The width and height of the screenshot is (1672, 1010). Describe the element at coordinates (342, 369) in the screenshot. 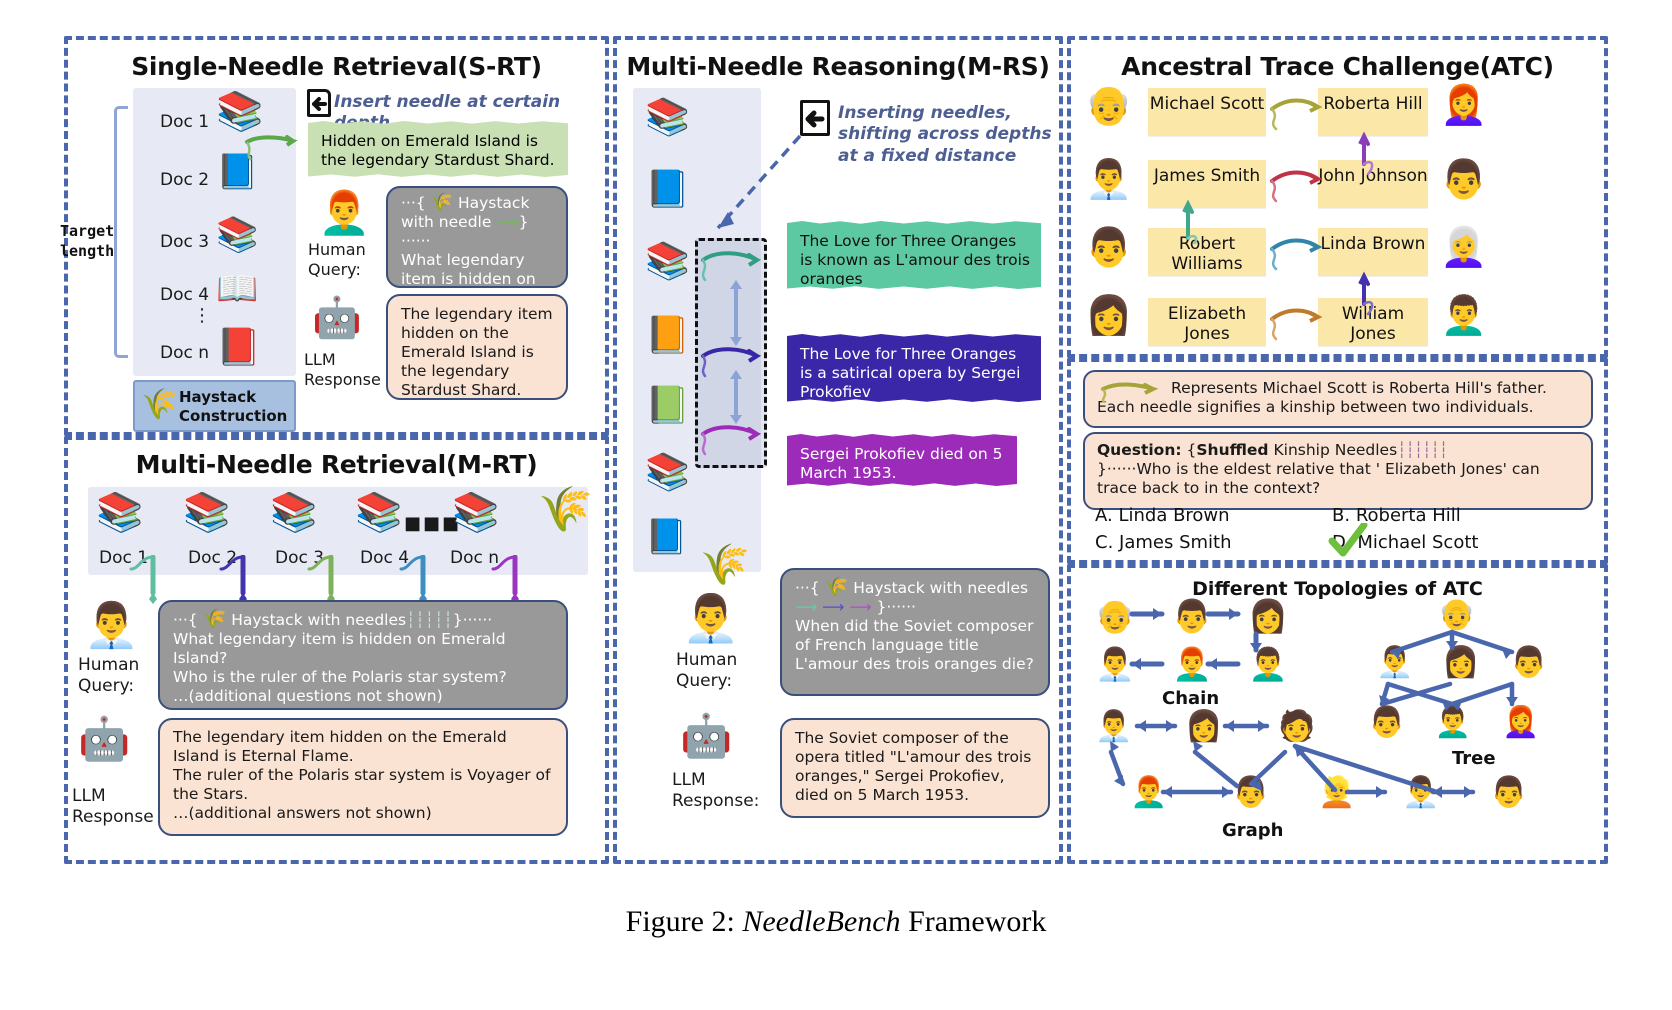

I see `srt-llm-label: LLM Response` at that location.